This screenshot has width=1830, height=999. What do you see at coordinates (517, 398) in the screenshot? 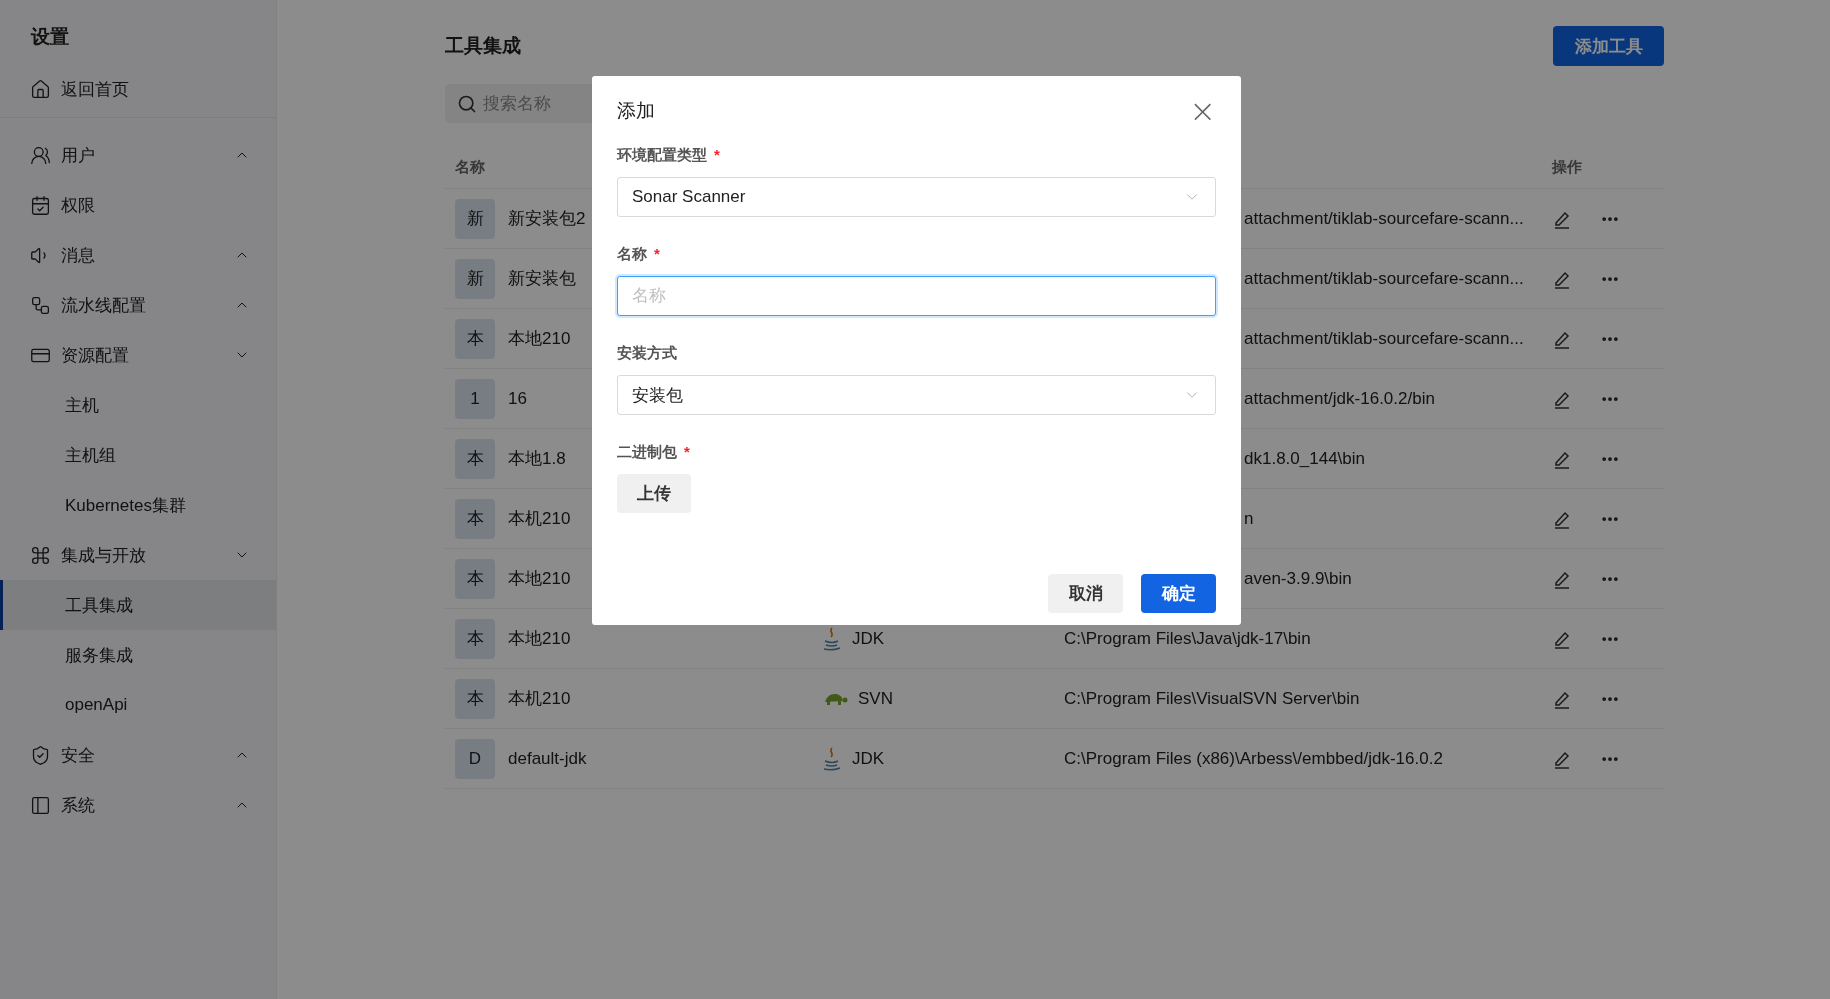
I see `tool-name: 16` at bounding box center [517, 398].